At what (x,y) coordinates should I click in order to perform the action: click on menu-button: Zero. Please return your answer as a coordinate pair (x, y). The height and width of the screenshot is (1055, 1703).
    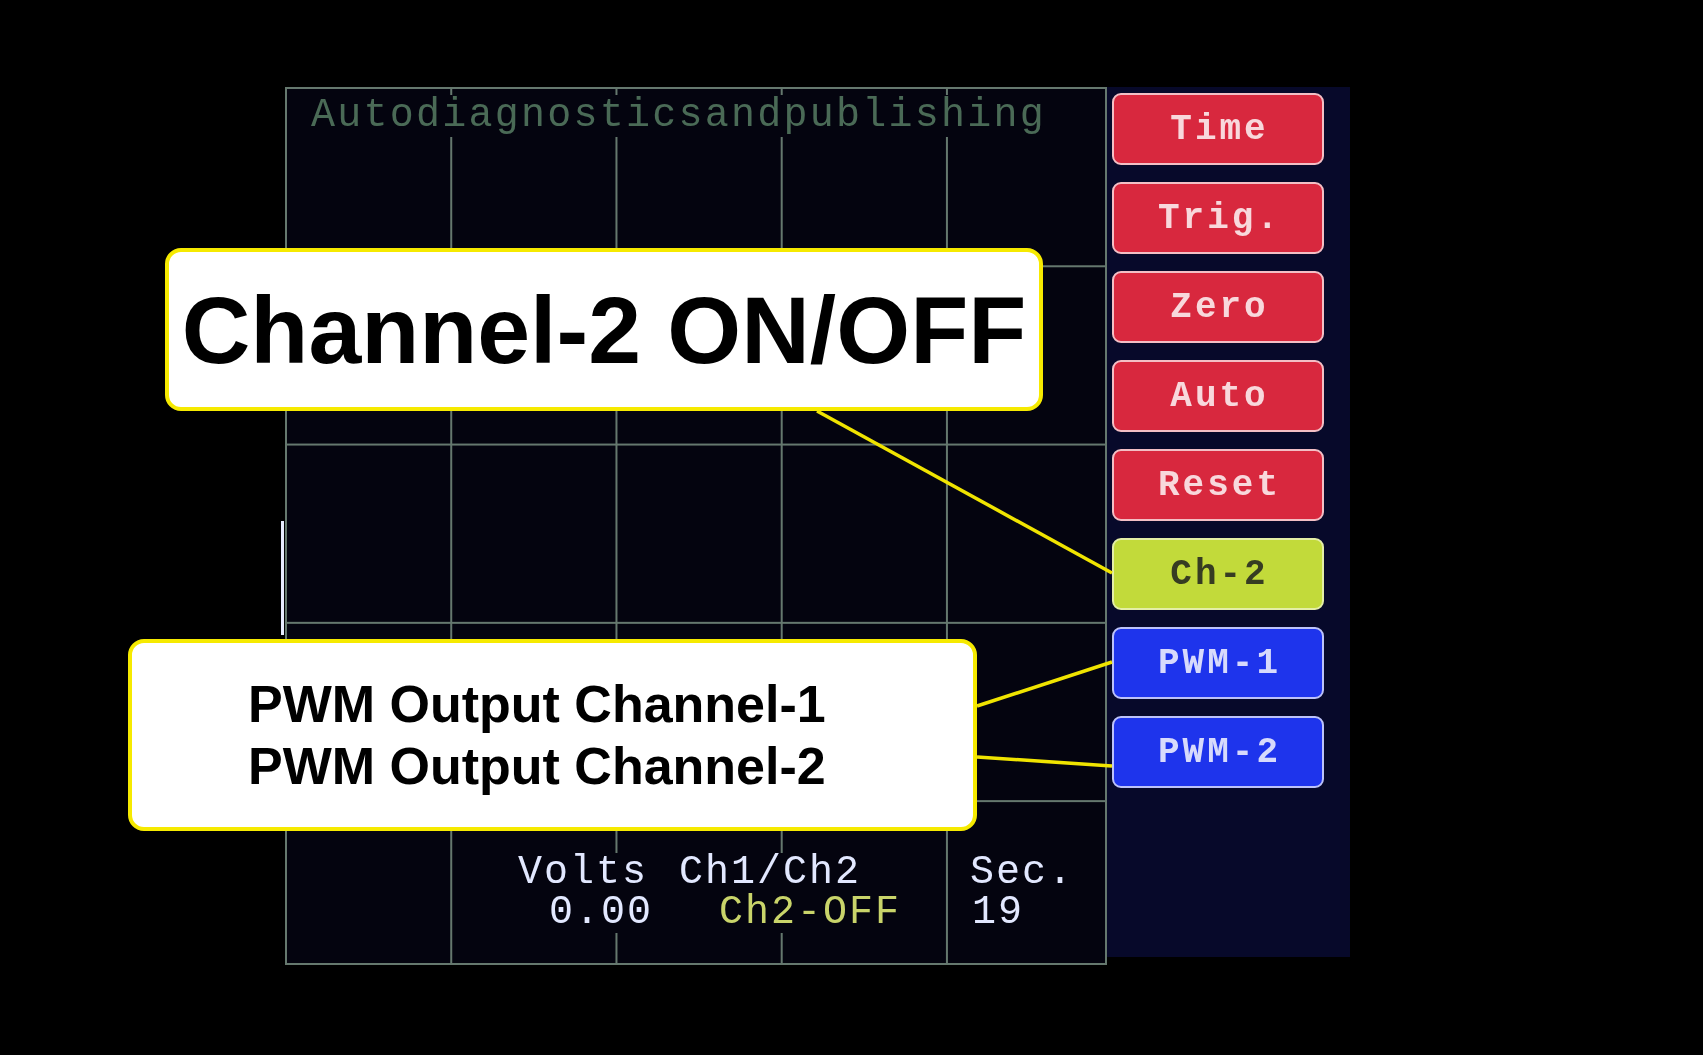
    Looking at the image, I should click on (1218, 307).